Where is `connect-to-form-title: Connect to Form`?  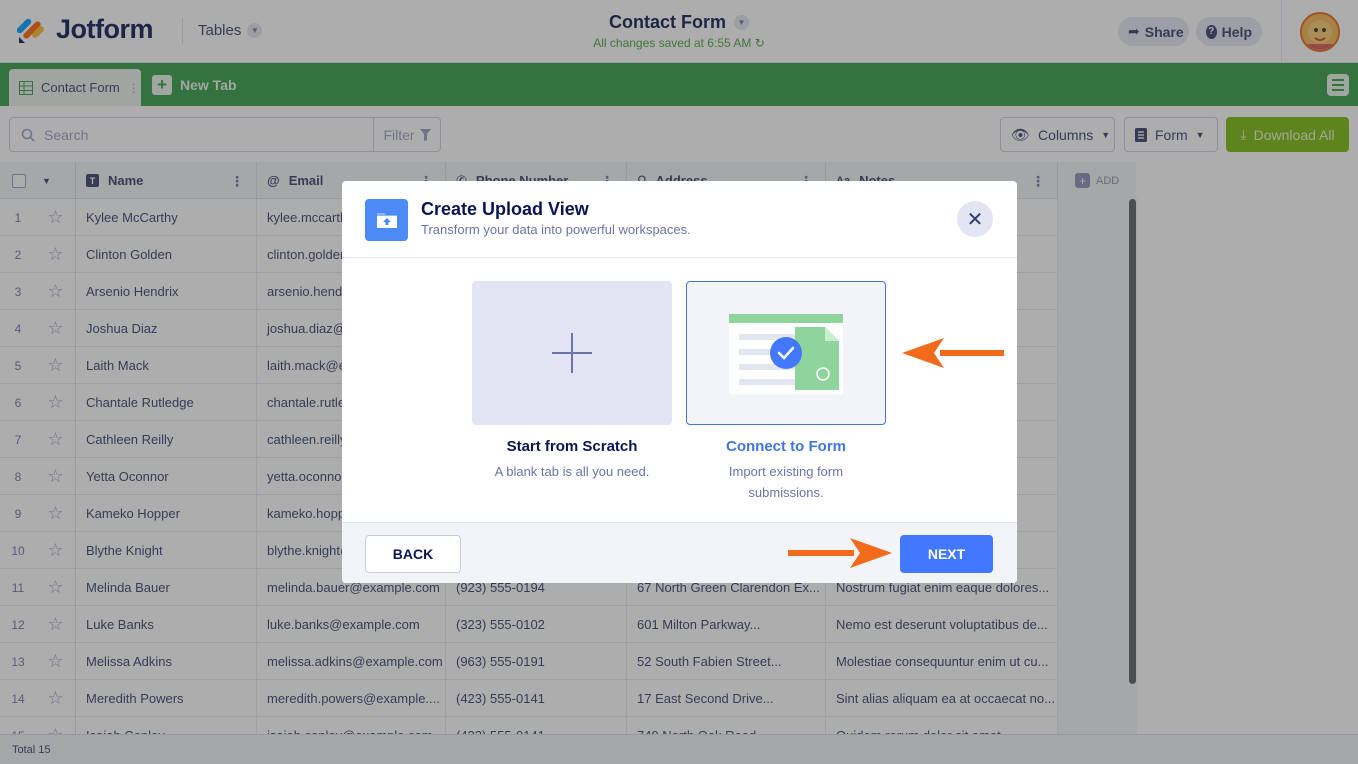
connect-to-form-title: Connect to Form is located at coordinates (786, 446).